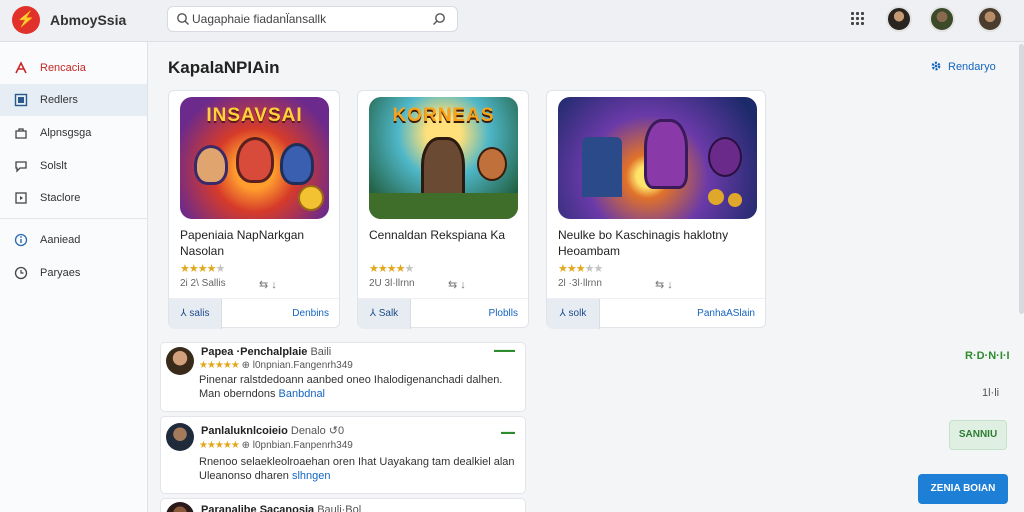 Image resolution: width=1024 pixels, height=512 pixels. I want to click on reviewer-name: Papea ·Penchalplaie Baili, so click(266, 352).